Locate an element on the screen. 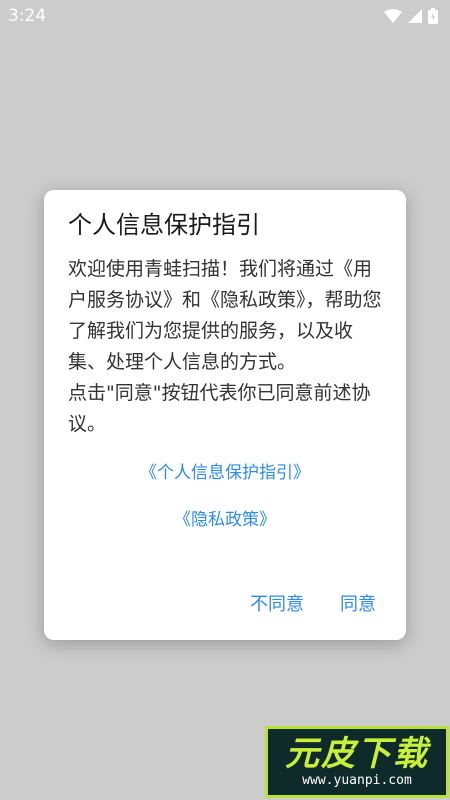 This screenshot has height=800, width=450. agree-button: 同意 is located at coordinates (358, 603).